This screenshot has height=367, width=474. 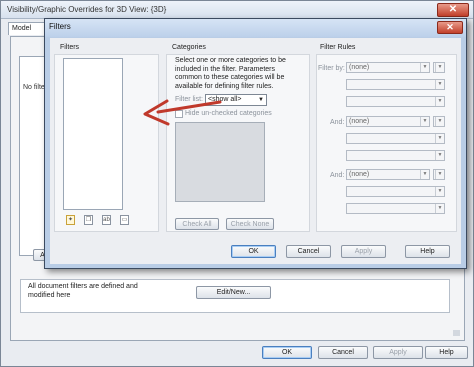 What do you see at coordinates (189, 99) in the screenshot?
I see `filter-list-label: Filter list:` at bounding box center [189, 99].